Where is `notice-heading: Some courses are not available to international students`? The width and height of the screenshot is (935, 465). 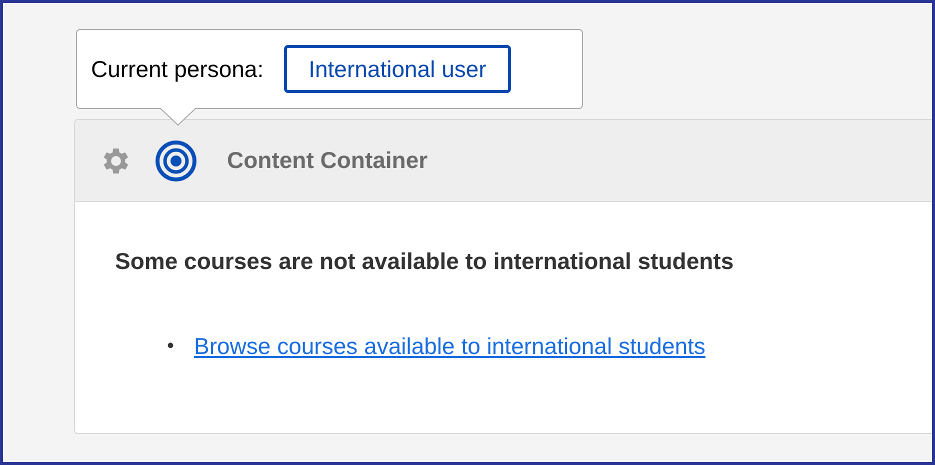
notice-heading: Some courses are not available to international students is located at coordinates (425, 261).